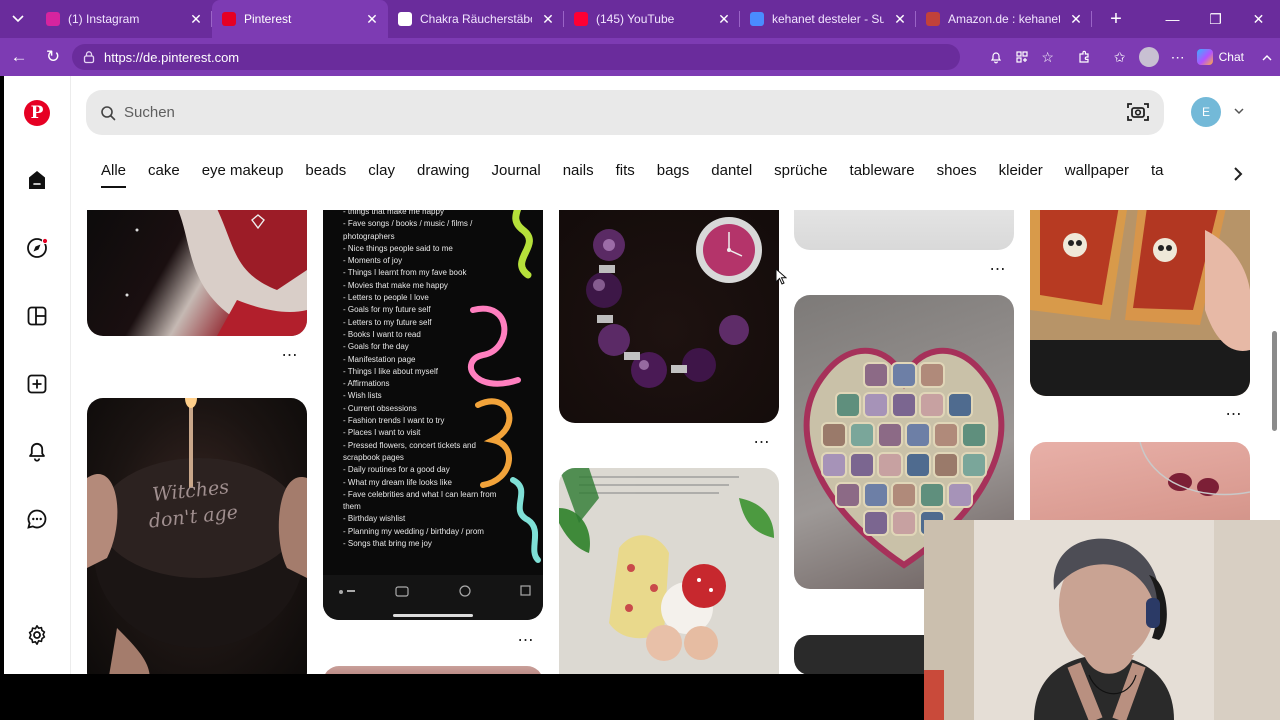  I want to click on category-tab: cake, so click(164, 174).